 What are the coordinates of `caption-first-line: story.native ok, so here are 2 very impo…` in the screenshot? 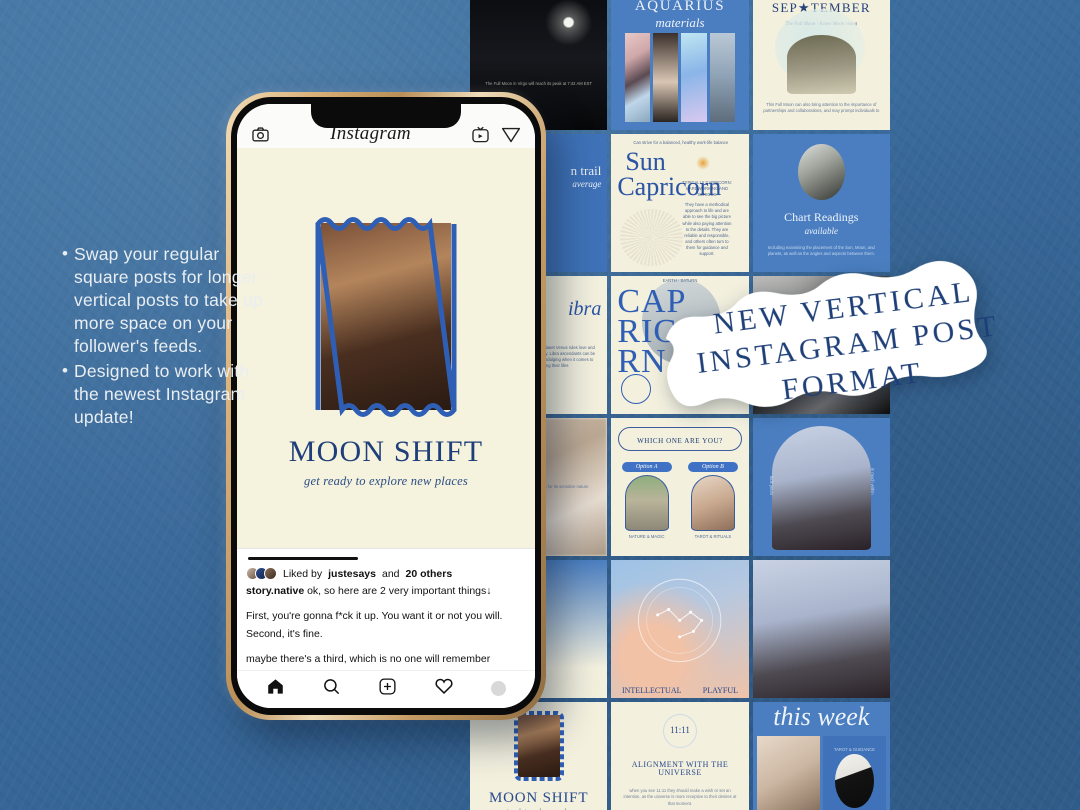 It's located at (386, 591).